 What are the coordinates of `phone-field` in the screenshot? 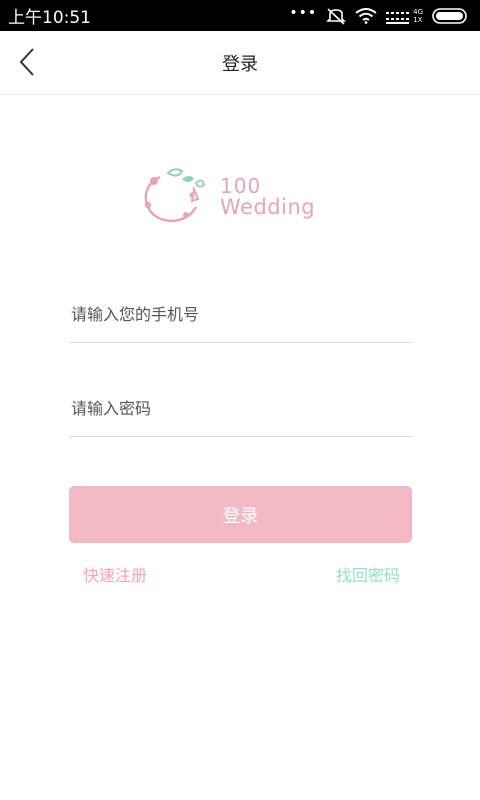 It's located at (240, 315).